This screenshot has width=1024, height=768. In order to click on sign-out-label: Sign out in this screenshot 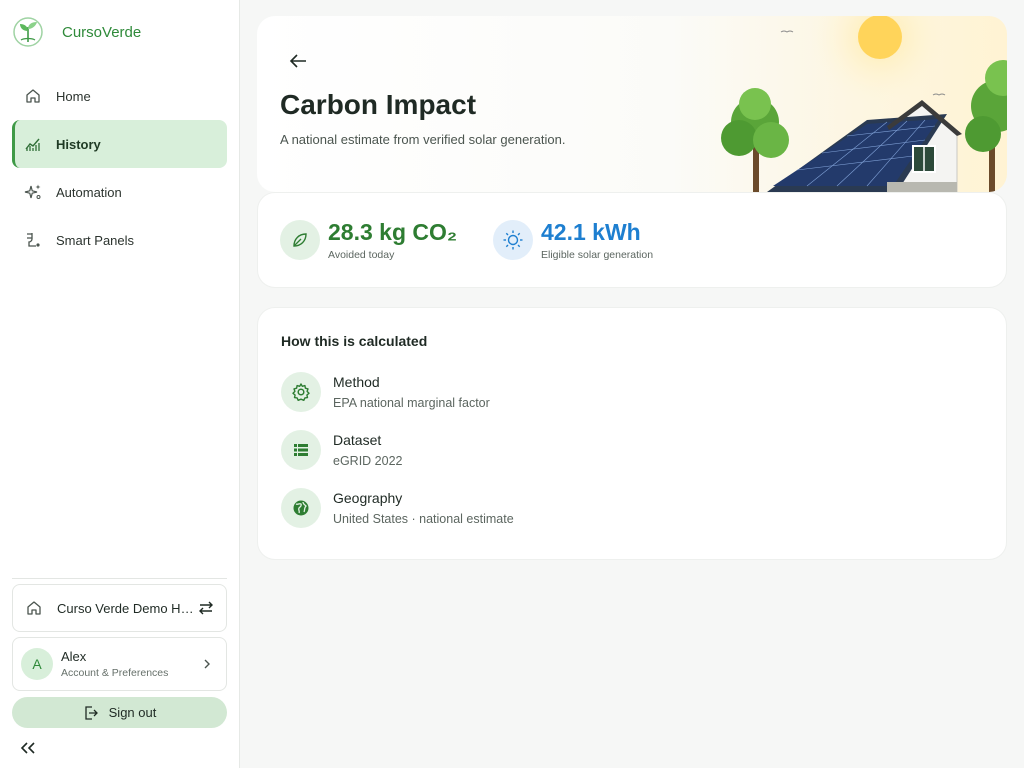, I will do `click(132, 712)`.